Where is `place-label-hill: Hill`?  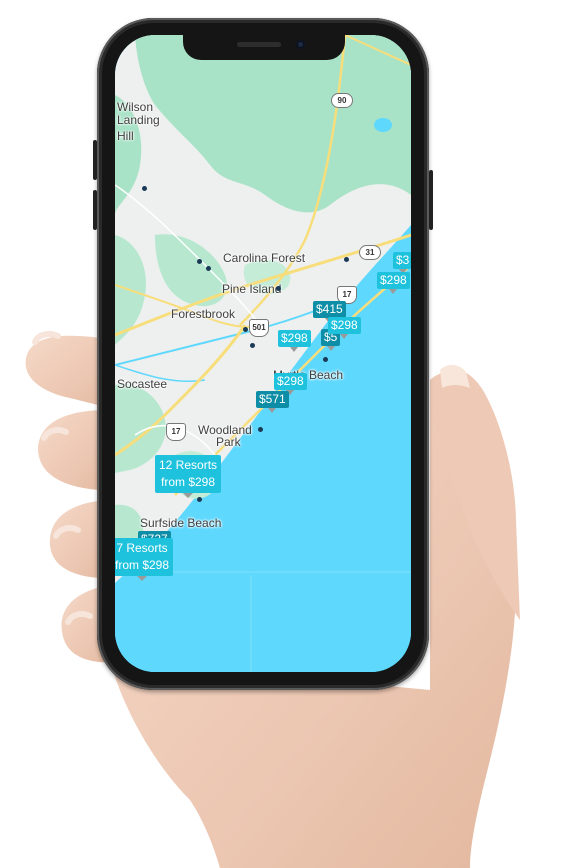 place-label-hill: Hill is located at coordinates (125, 136).